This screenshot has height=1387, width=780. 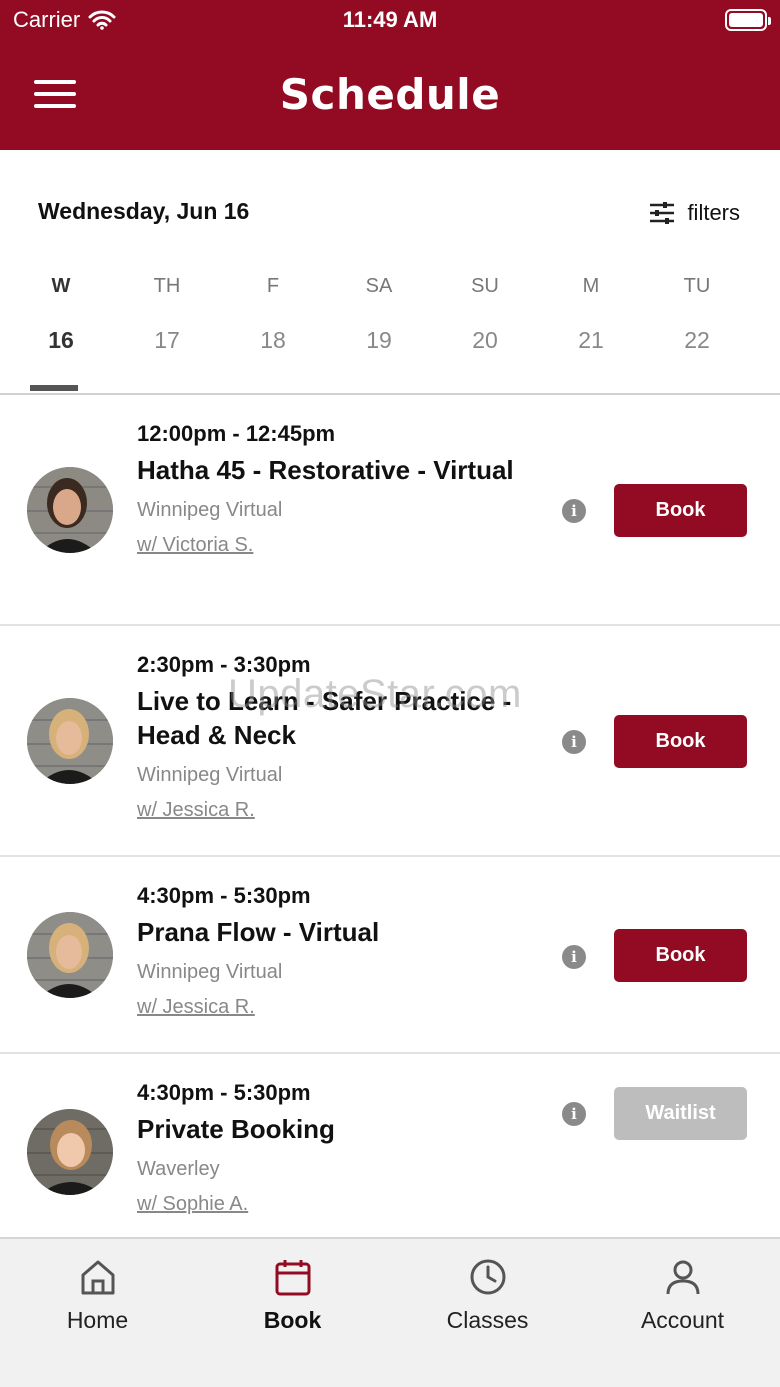 I want to click on day-of-week: TH, so click(x=167, y=286).